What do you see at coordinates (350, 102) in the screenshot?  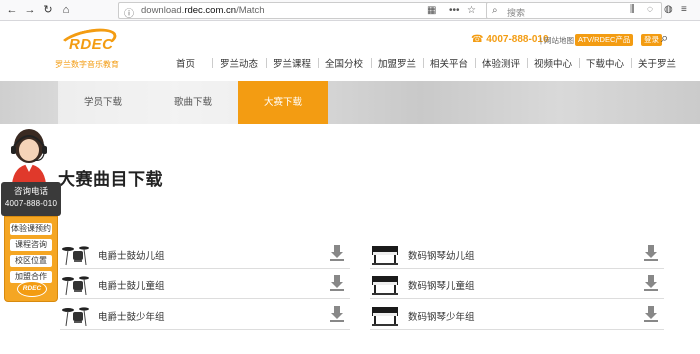 I see `download-tabs-banner: 学员下载 歌曲下载 大赛下载` at bounding box center [350, 102].